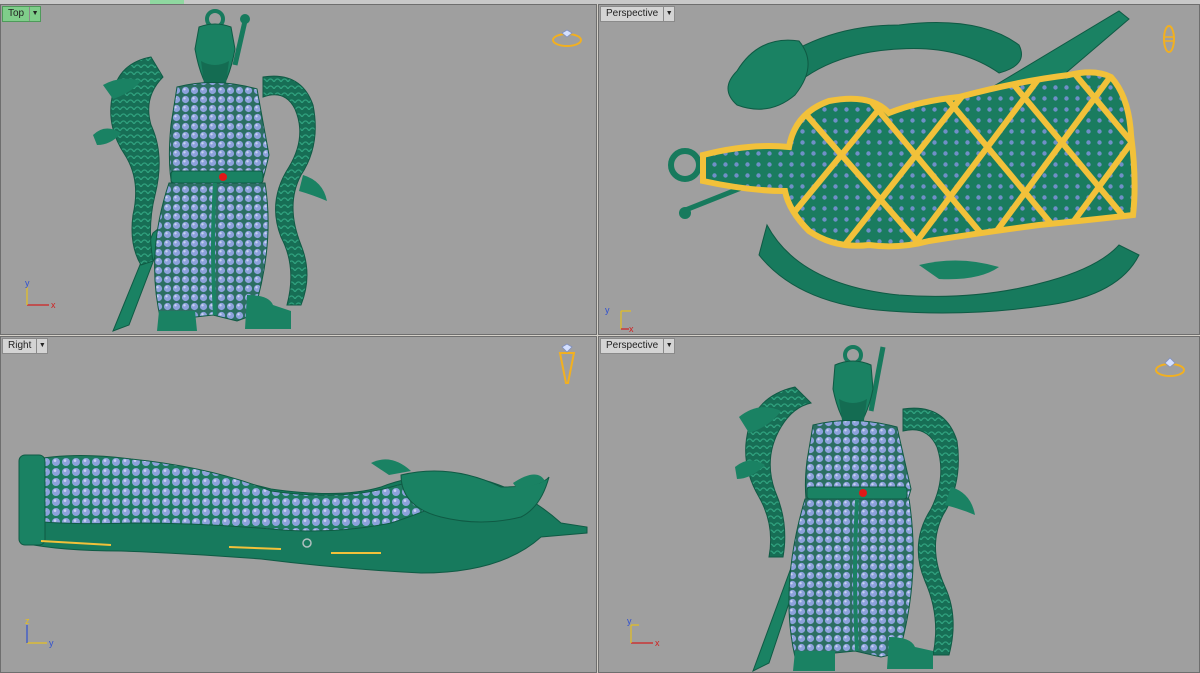 The image size is (1200, 673). Describe the element at coordinates (39, 632) in the screenshot. I see `axis-triad-icon: y z` at that location.